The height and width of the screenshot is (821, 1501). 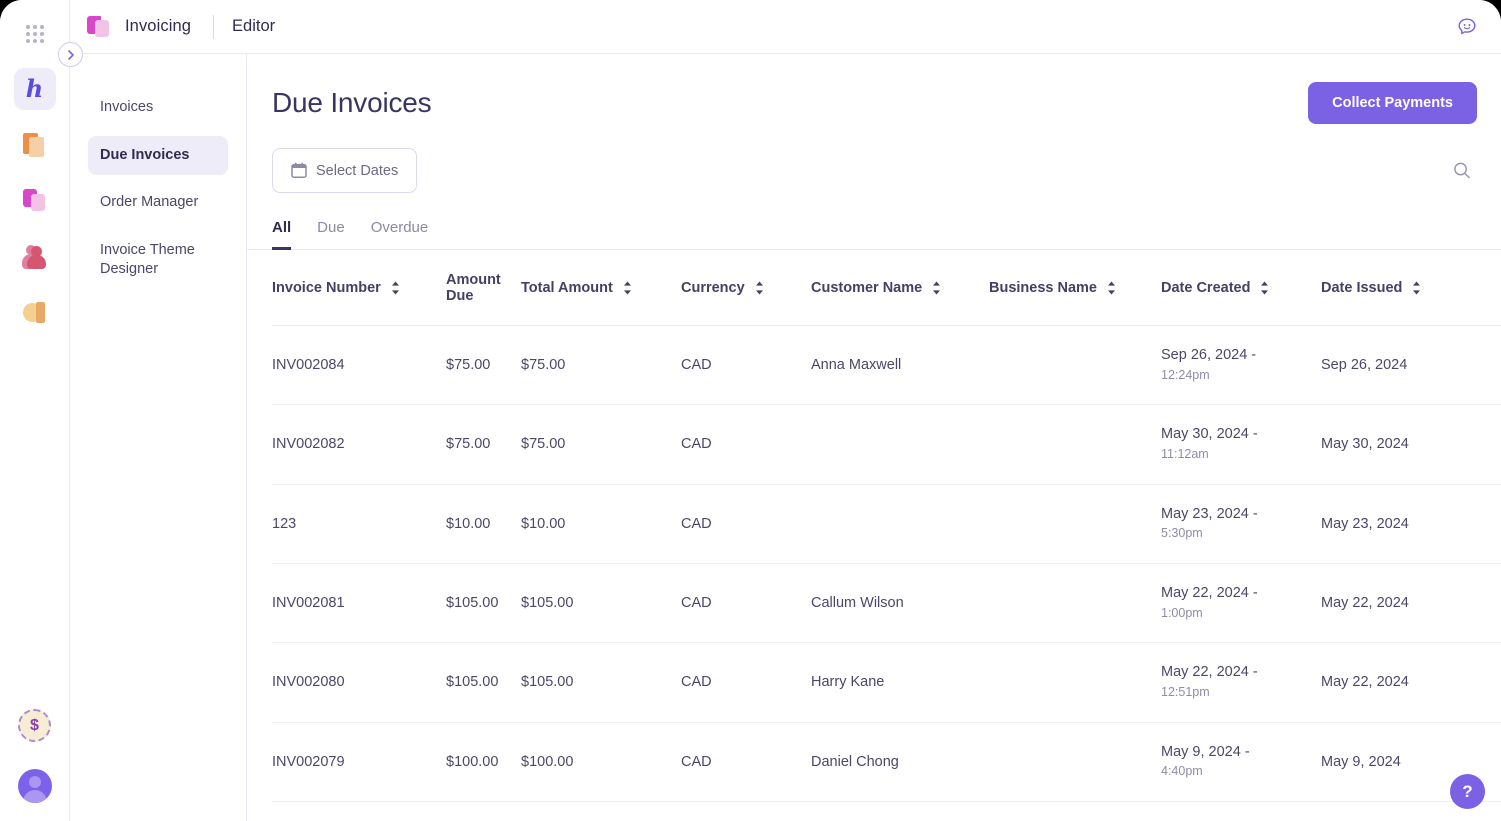 What do you see at coordinates (254, 26) in the screenshot?
I see `breadcrumb-section: Editor` at bounding box center [254, 26].